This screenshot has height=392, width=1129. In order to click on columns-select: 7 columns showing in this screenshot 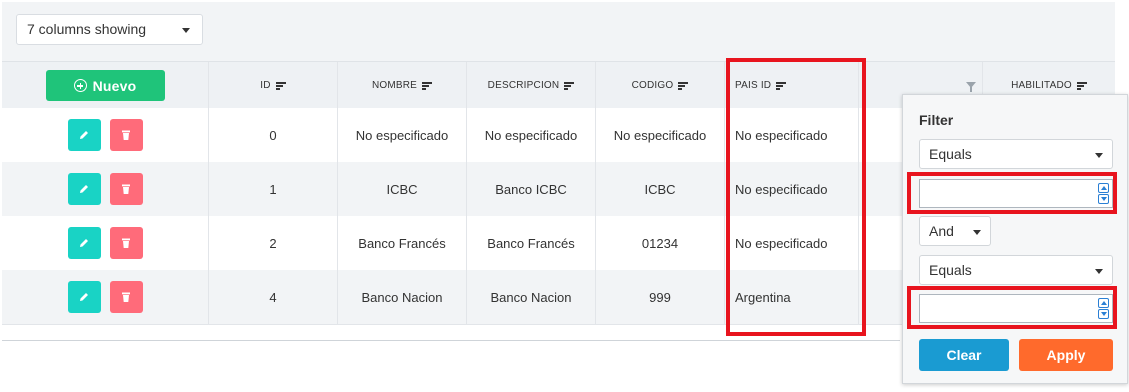, I will do `click(109, 29)`.